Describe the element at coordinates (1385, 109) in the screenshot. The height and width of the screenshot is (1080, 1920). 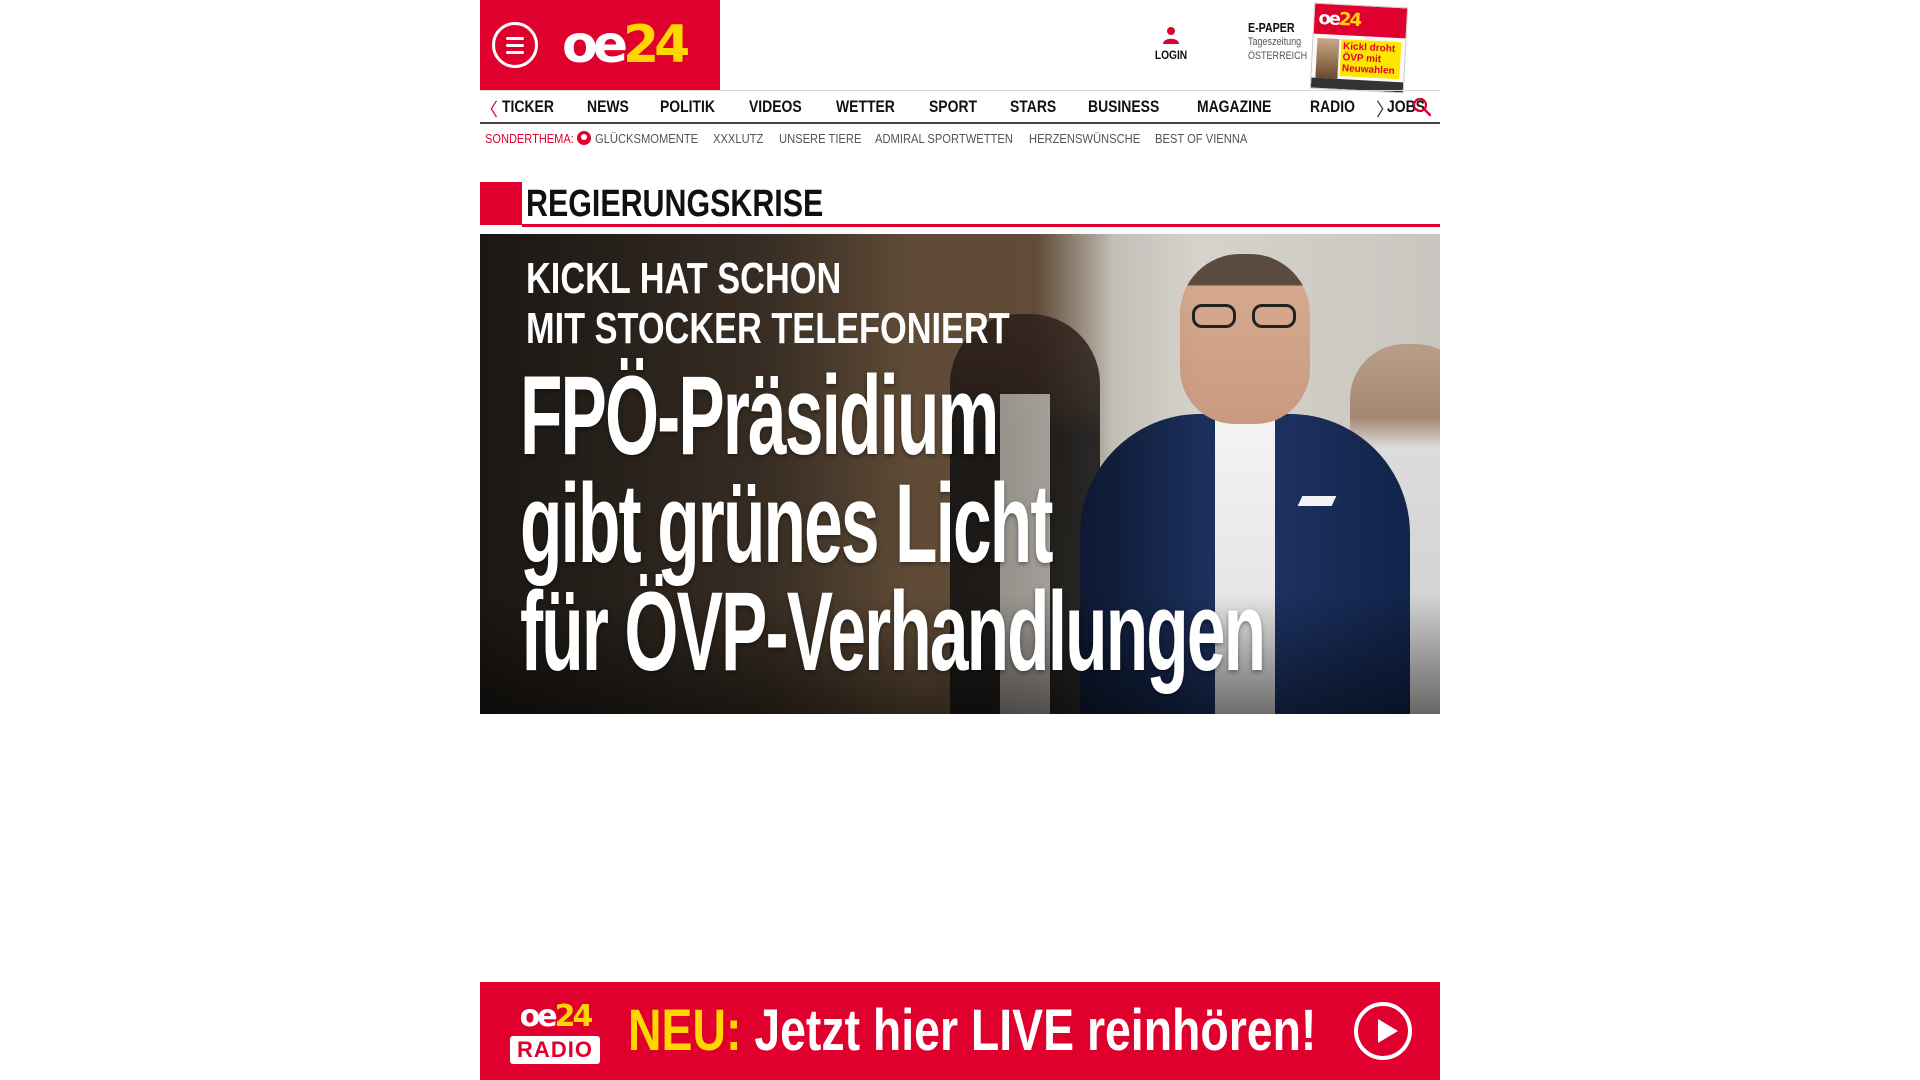
I see `nav-next-arrow-icon: 〉` at that location.